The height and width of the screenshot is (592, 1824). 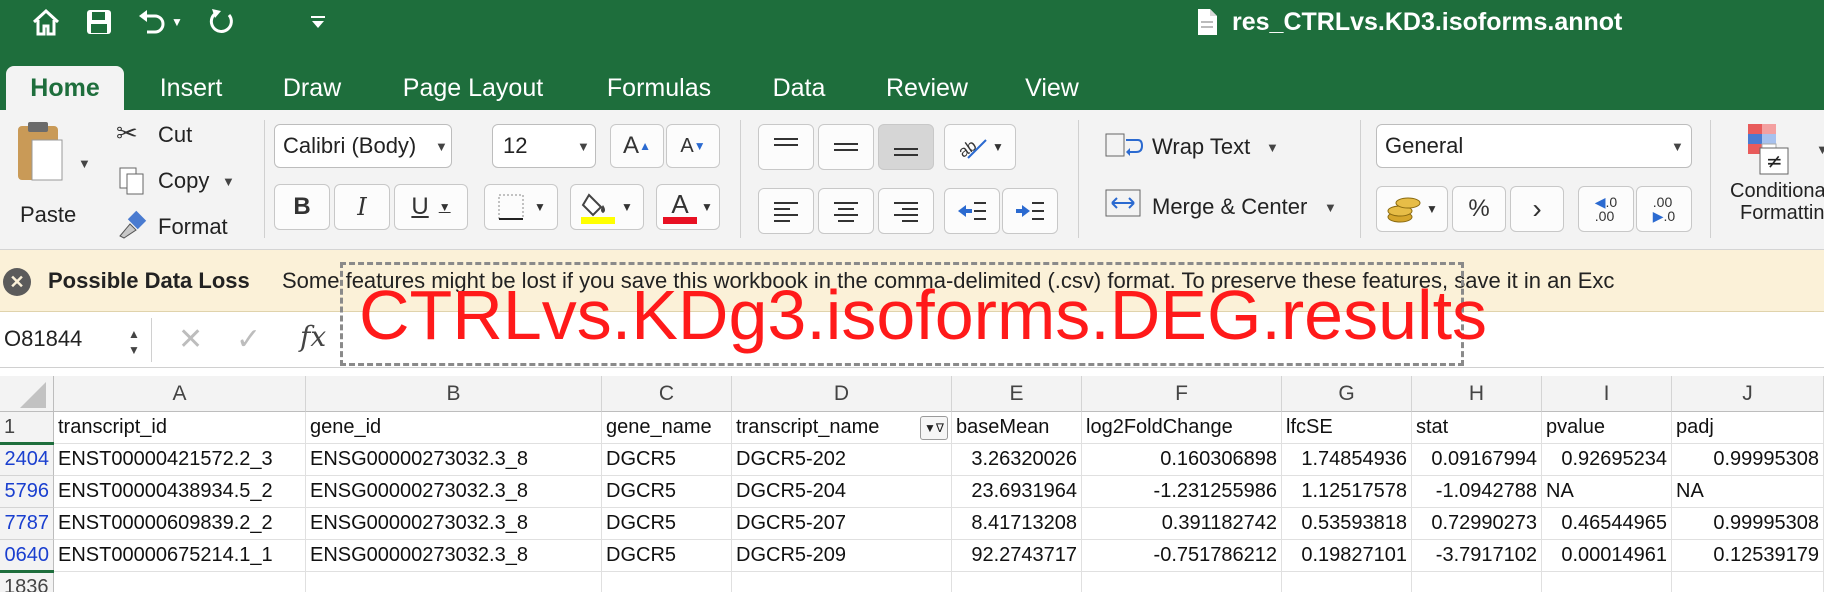 What do you see at coordinates (27, 492) in the screenshot?
I see `row-header: 5796` at bounding box center [27, 492].